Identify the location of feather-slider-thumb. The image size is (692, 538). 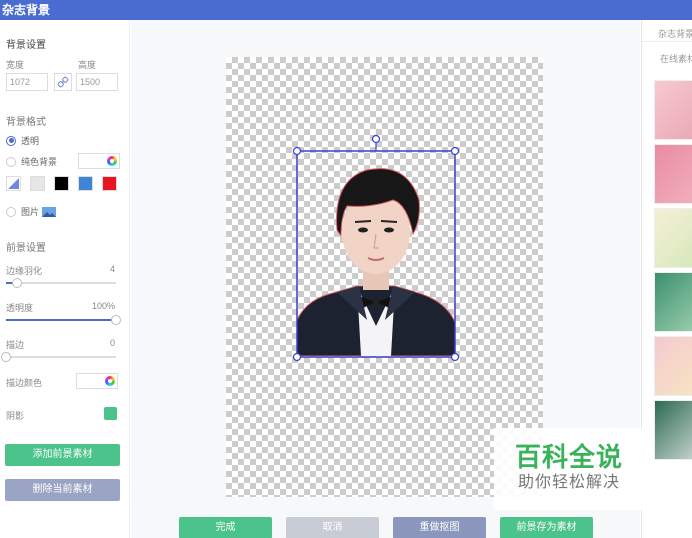
(17, 283).